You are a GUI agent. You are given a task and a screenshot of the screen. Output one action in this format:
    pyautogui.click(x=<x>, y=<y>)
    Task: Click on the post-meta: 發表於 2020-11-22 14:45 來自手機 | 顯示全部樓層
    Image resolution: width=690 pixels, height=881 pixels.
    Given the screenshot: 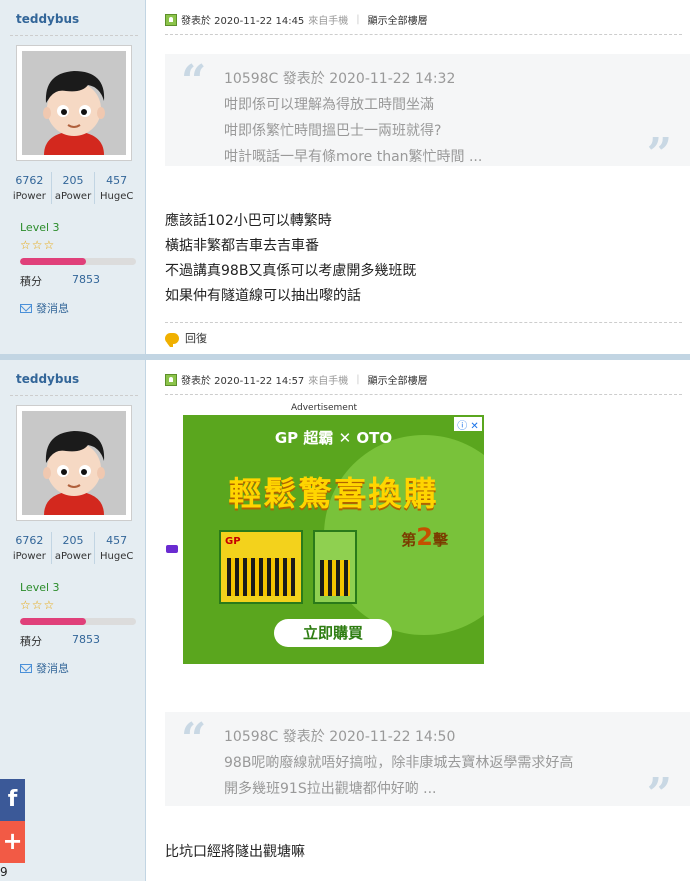 What is the action you would take?
    pyautogui.click(x=296, y=19)
    